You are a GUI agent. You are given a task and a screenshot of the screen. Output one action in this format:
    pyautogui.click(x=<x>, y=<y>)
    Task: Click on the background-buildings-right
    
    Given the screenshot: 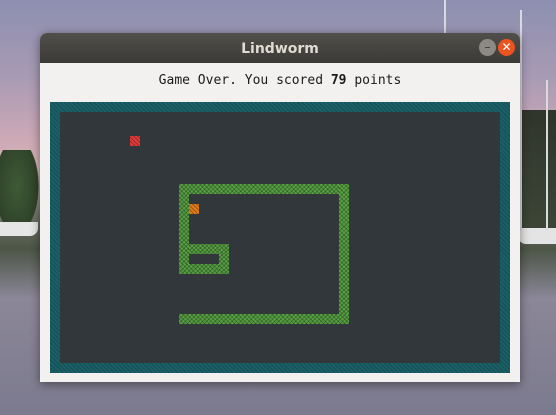 What is the action you would take?
    pyautogui.click(x=536, y=170)
    